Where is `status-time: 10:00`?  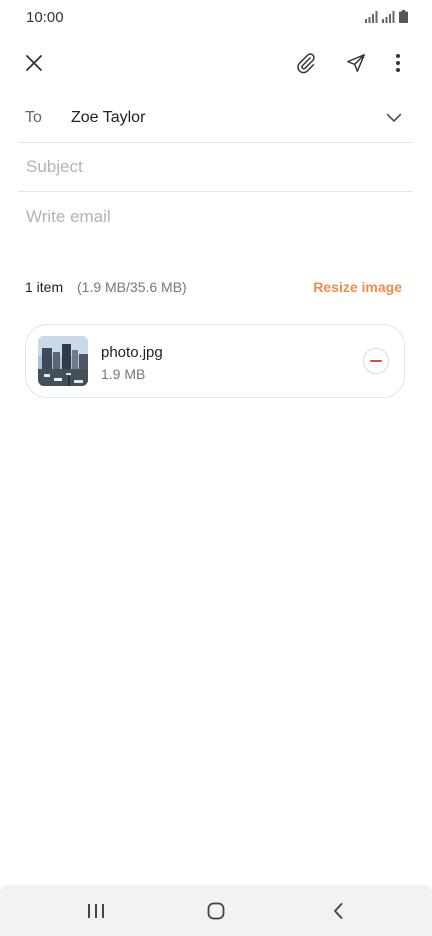
status-time: 10:00 is located at coordinates (45, 17).